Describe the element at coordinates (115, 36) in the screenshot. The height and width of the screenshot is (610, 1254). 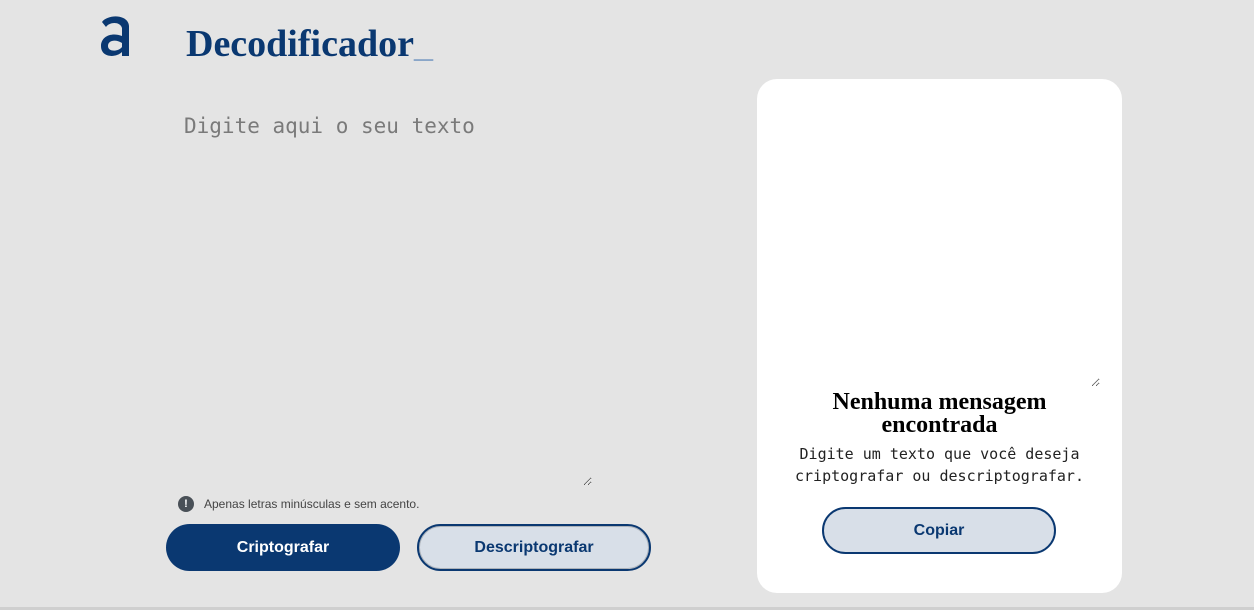
I see `alura-logo-icon` at that location.